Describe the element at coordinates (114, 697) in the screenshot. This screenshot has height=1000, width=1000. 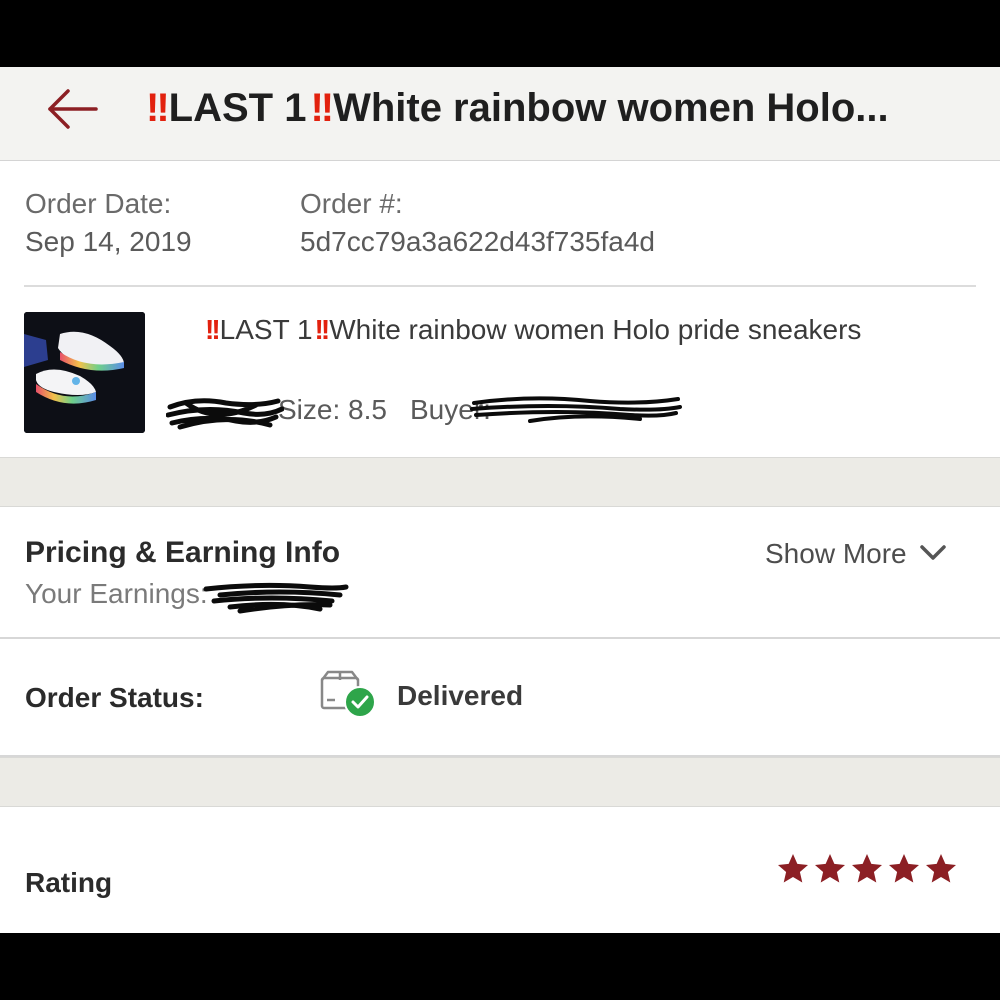
I see `order-status-label: Order Status:` at that location.